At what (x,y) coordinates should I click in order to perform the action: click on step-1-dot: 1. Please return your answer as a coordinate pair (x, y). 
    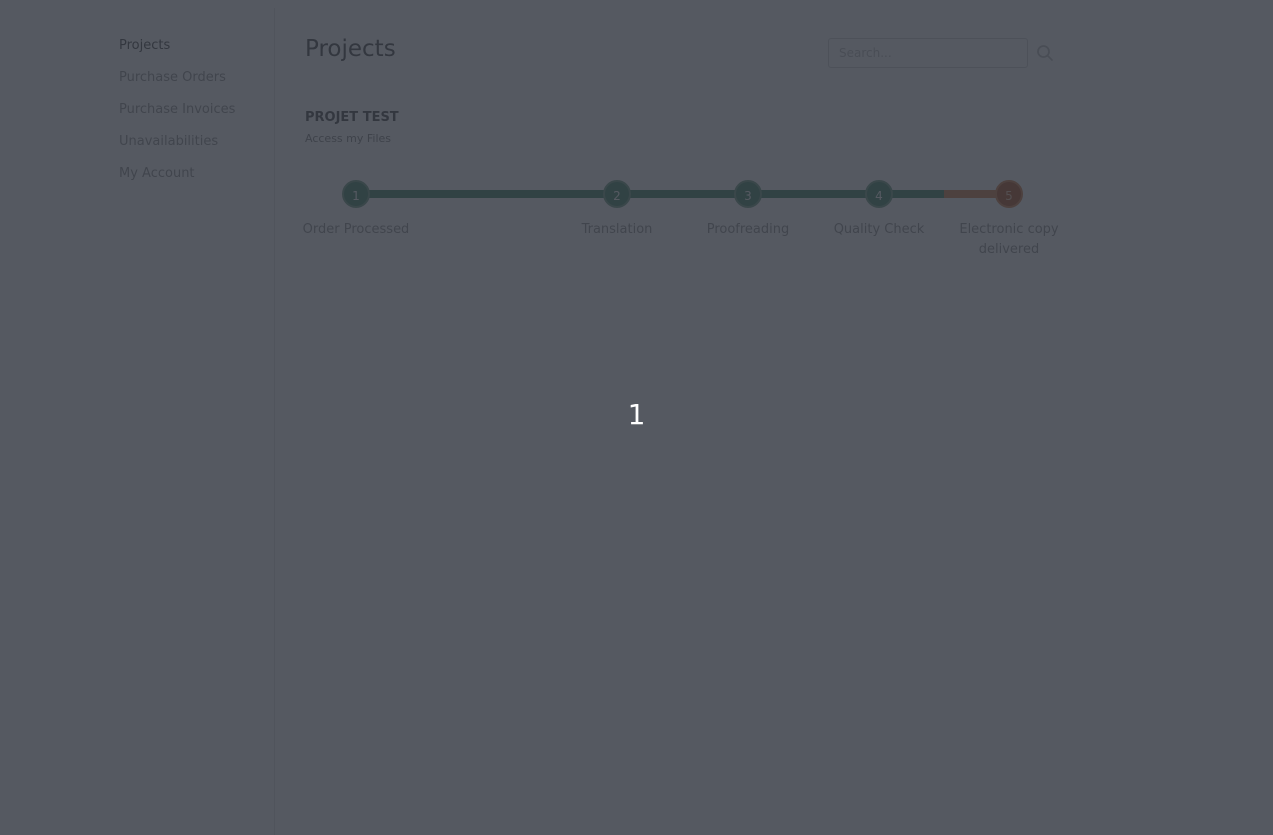
    Looking at the image, I should click on (356, 194).